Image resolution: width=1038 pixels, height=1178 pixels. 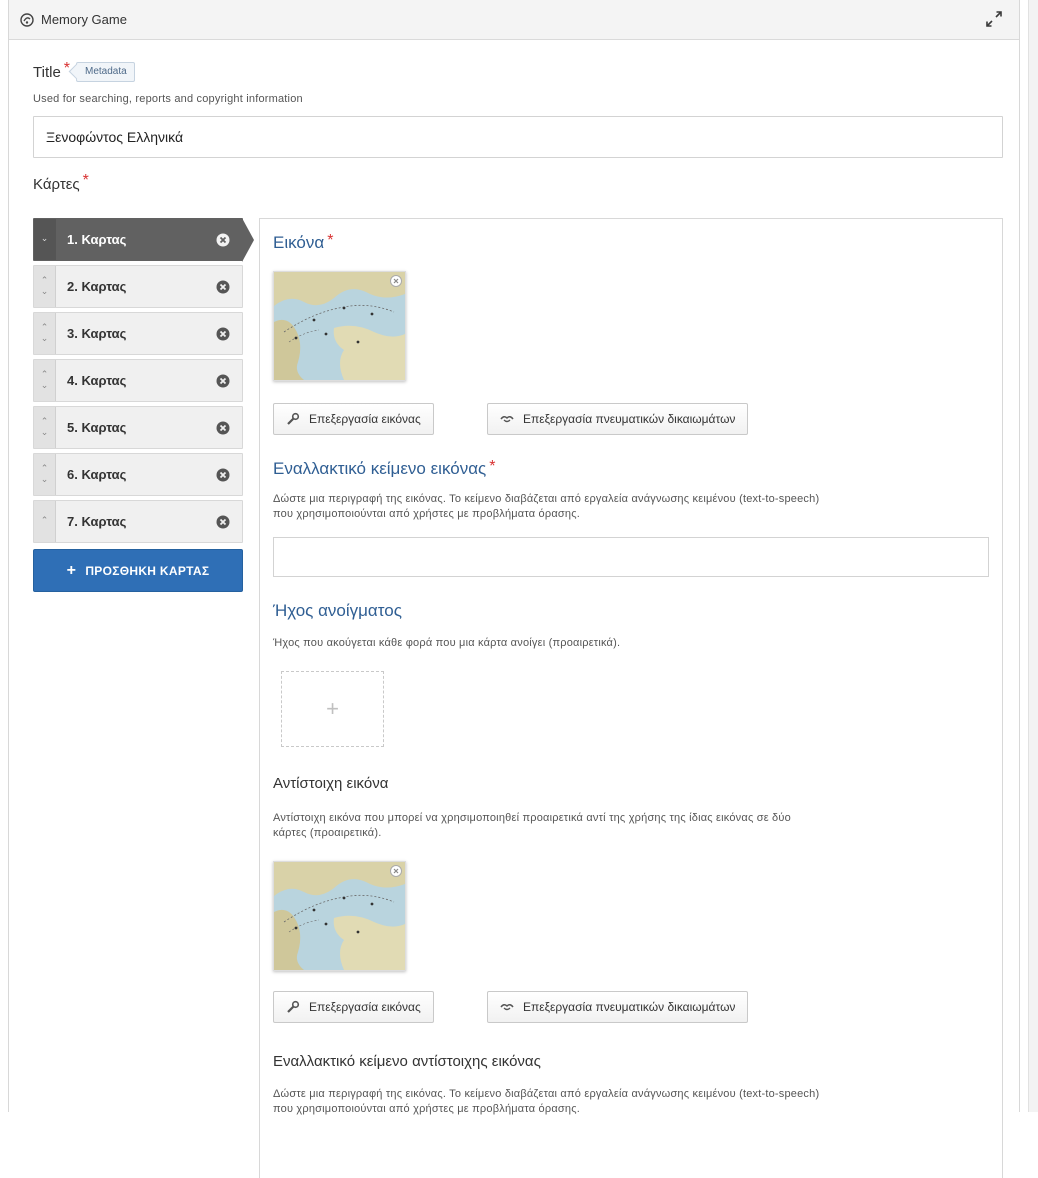 I want to click on title-input, so click(x=518, y=137).